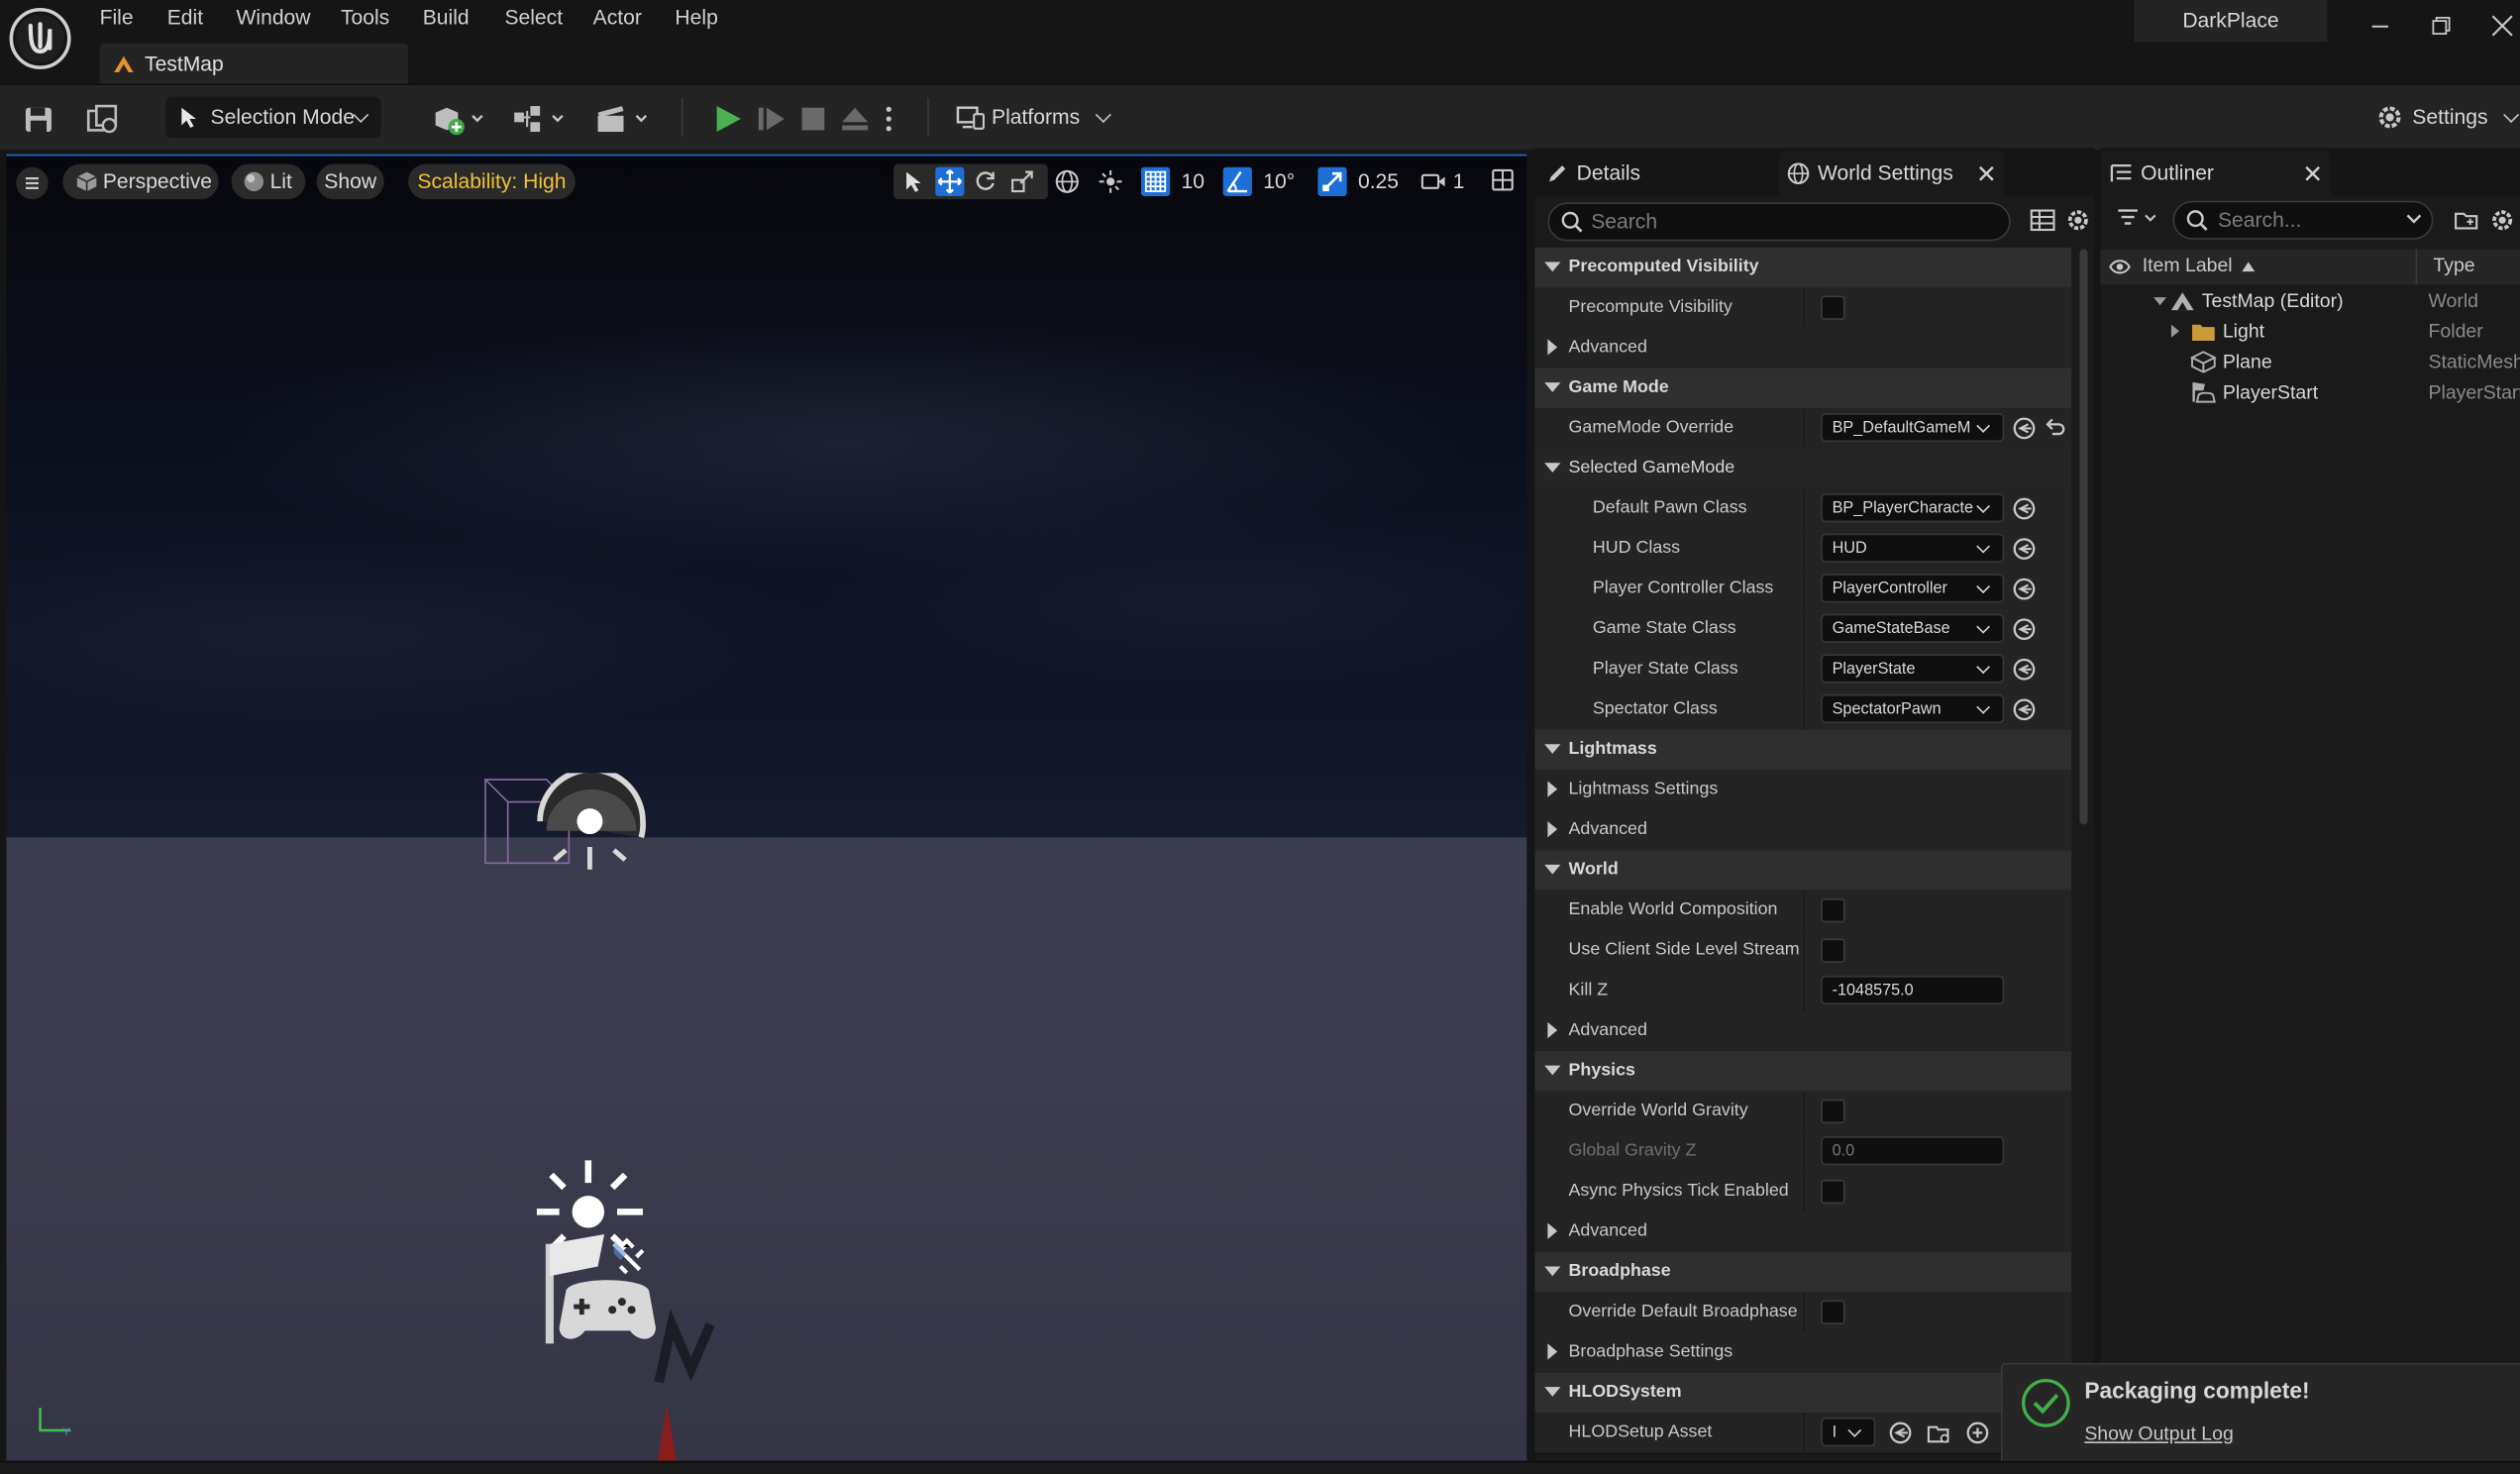 The width and height of the screenshot is (2520, 1474). I want to click on viewport-menu-icon, so click(32, 183).